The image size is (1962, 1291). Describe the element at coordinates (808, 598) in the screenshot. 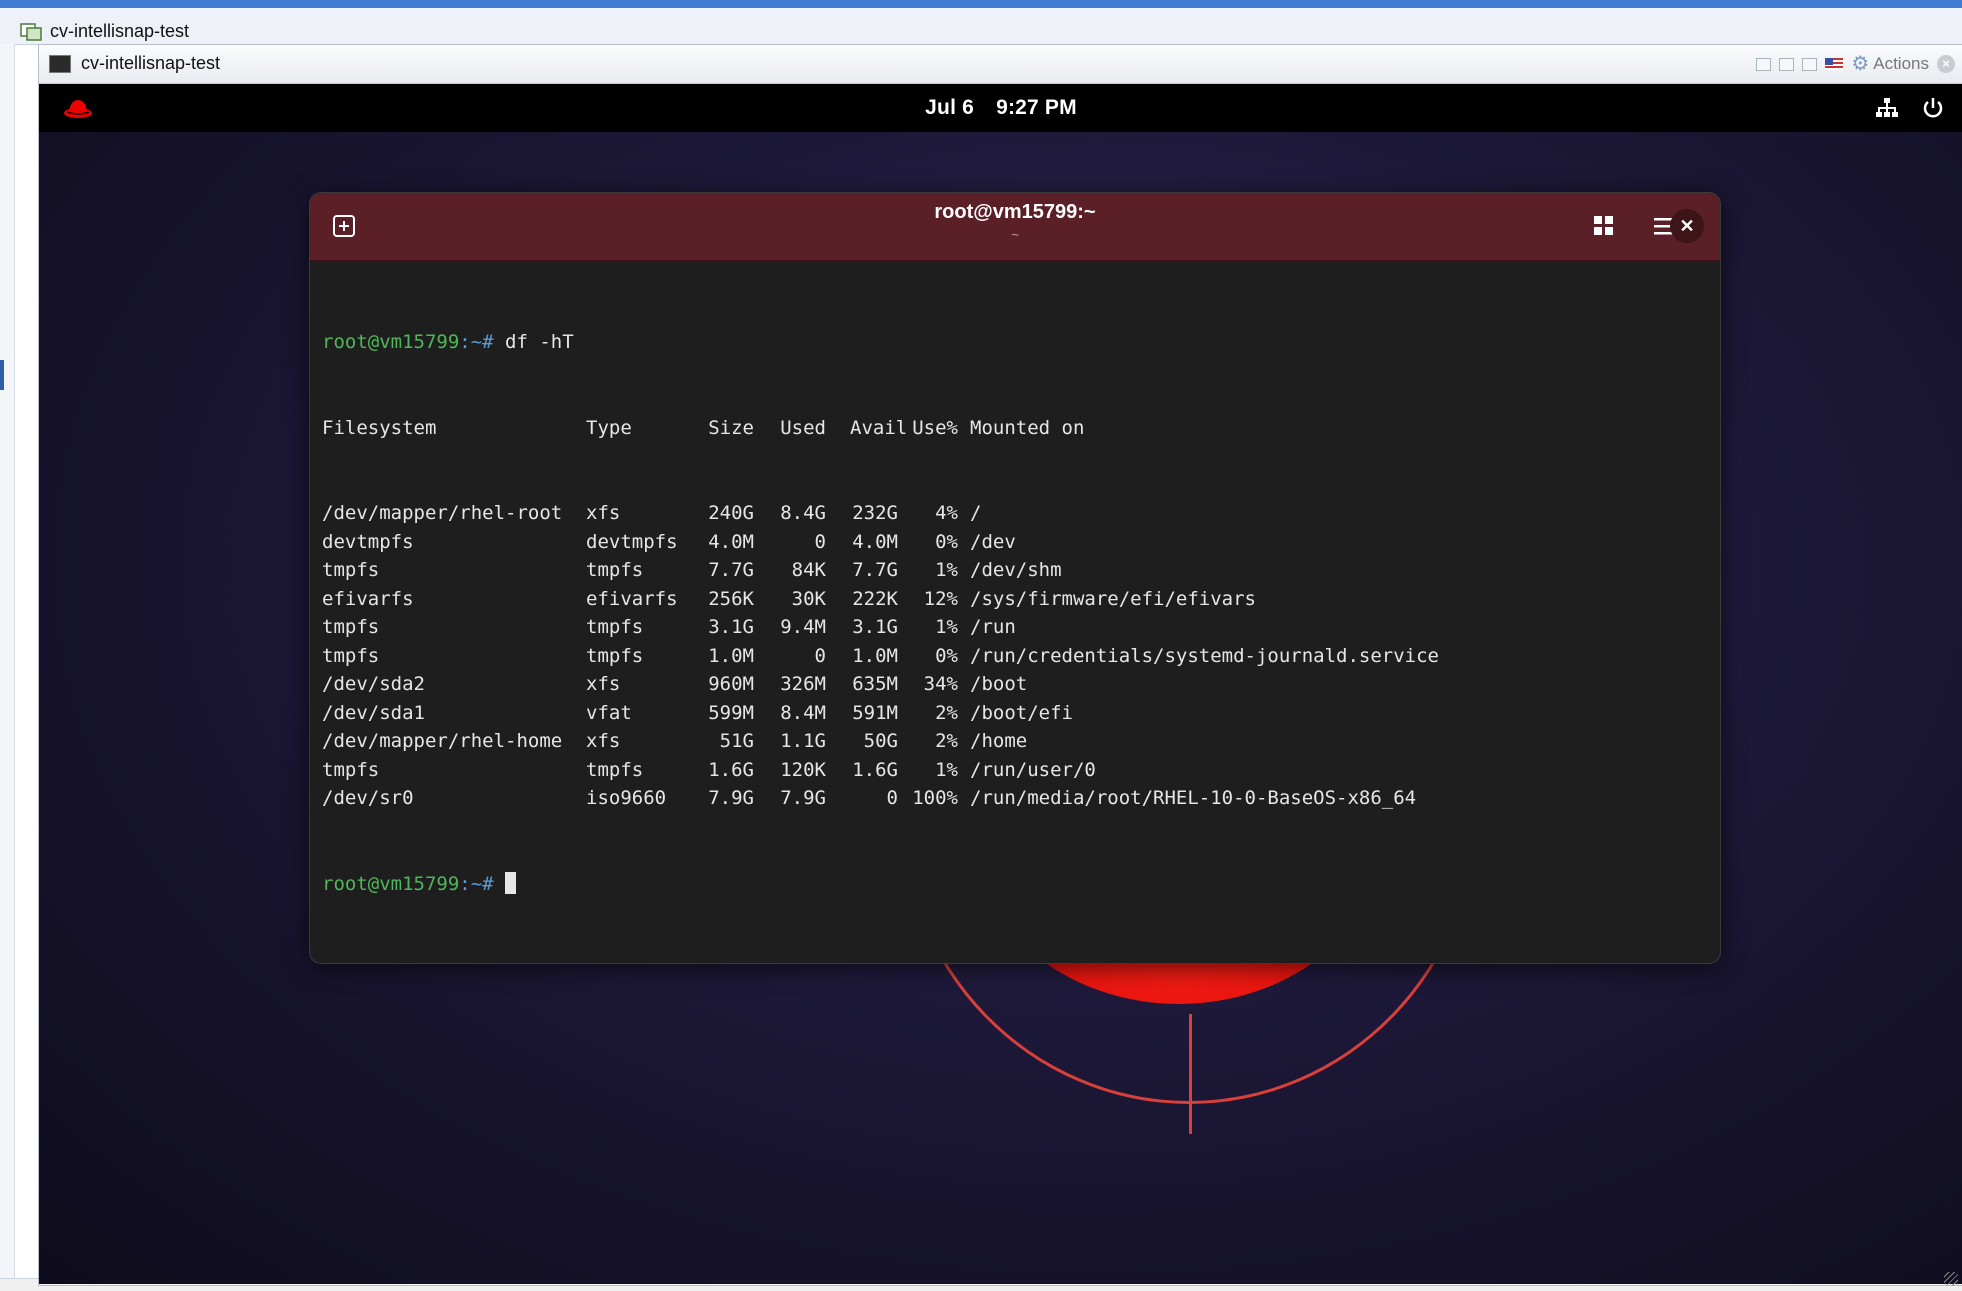

I see `df-cell-used: 30K` at that location.